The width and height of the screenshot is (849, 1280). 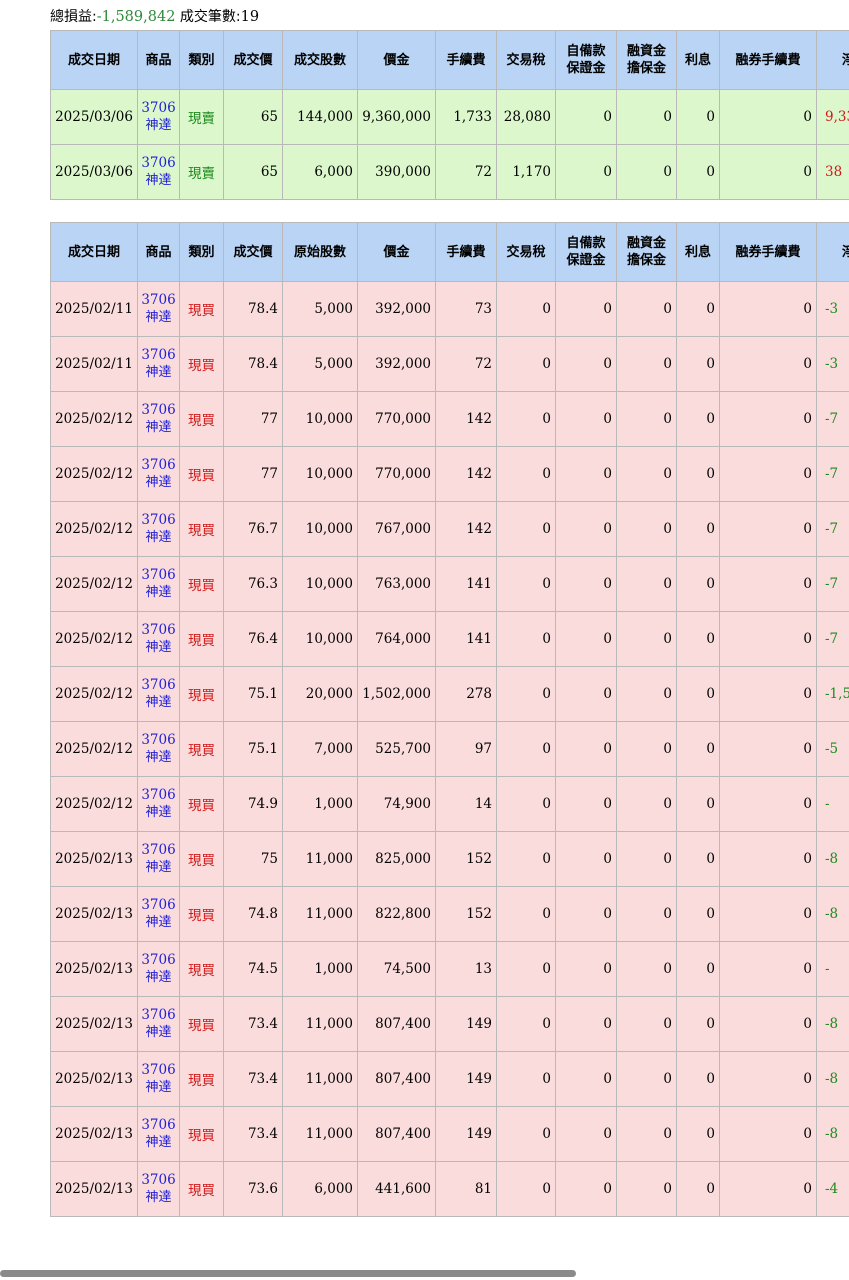 What do you see at coordinates (201, 252) in the screenshot?
I see `col-header-type: 類別` at bounding box center [201, 252].